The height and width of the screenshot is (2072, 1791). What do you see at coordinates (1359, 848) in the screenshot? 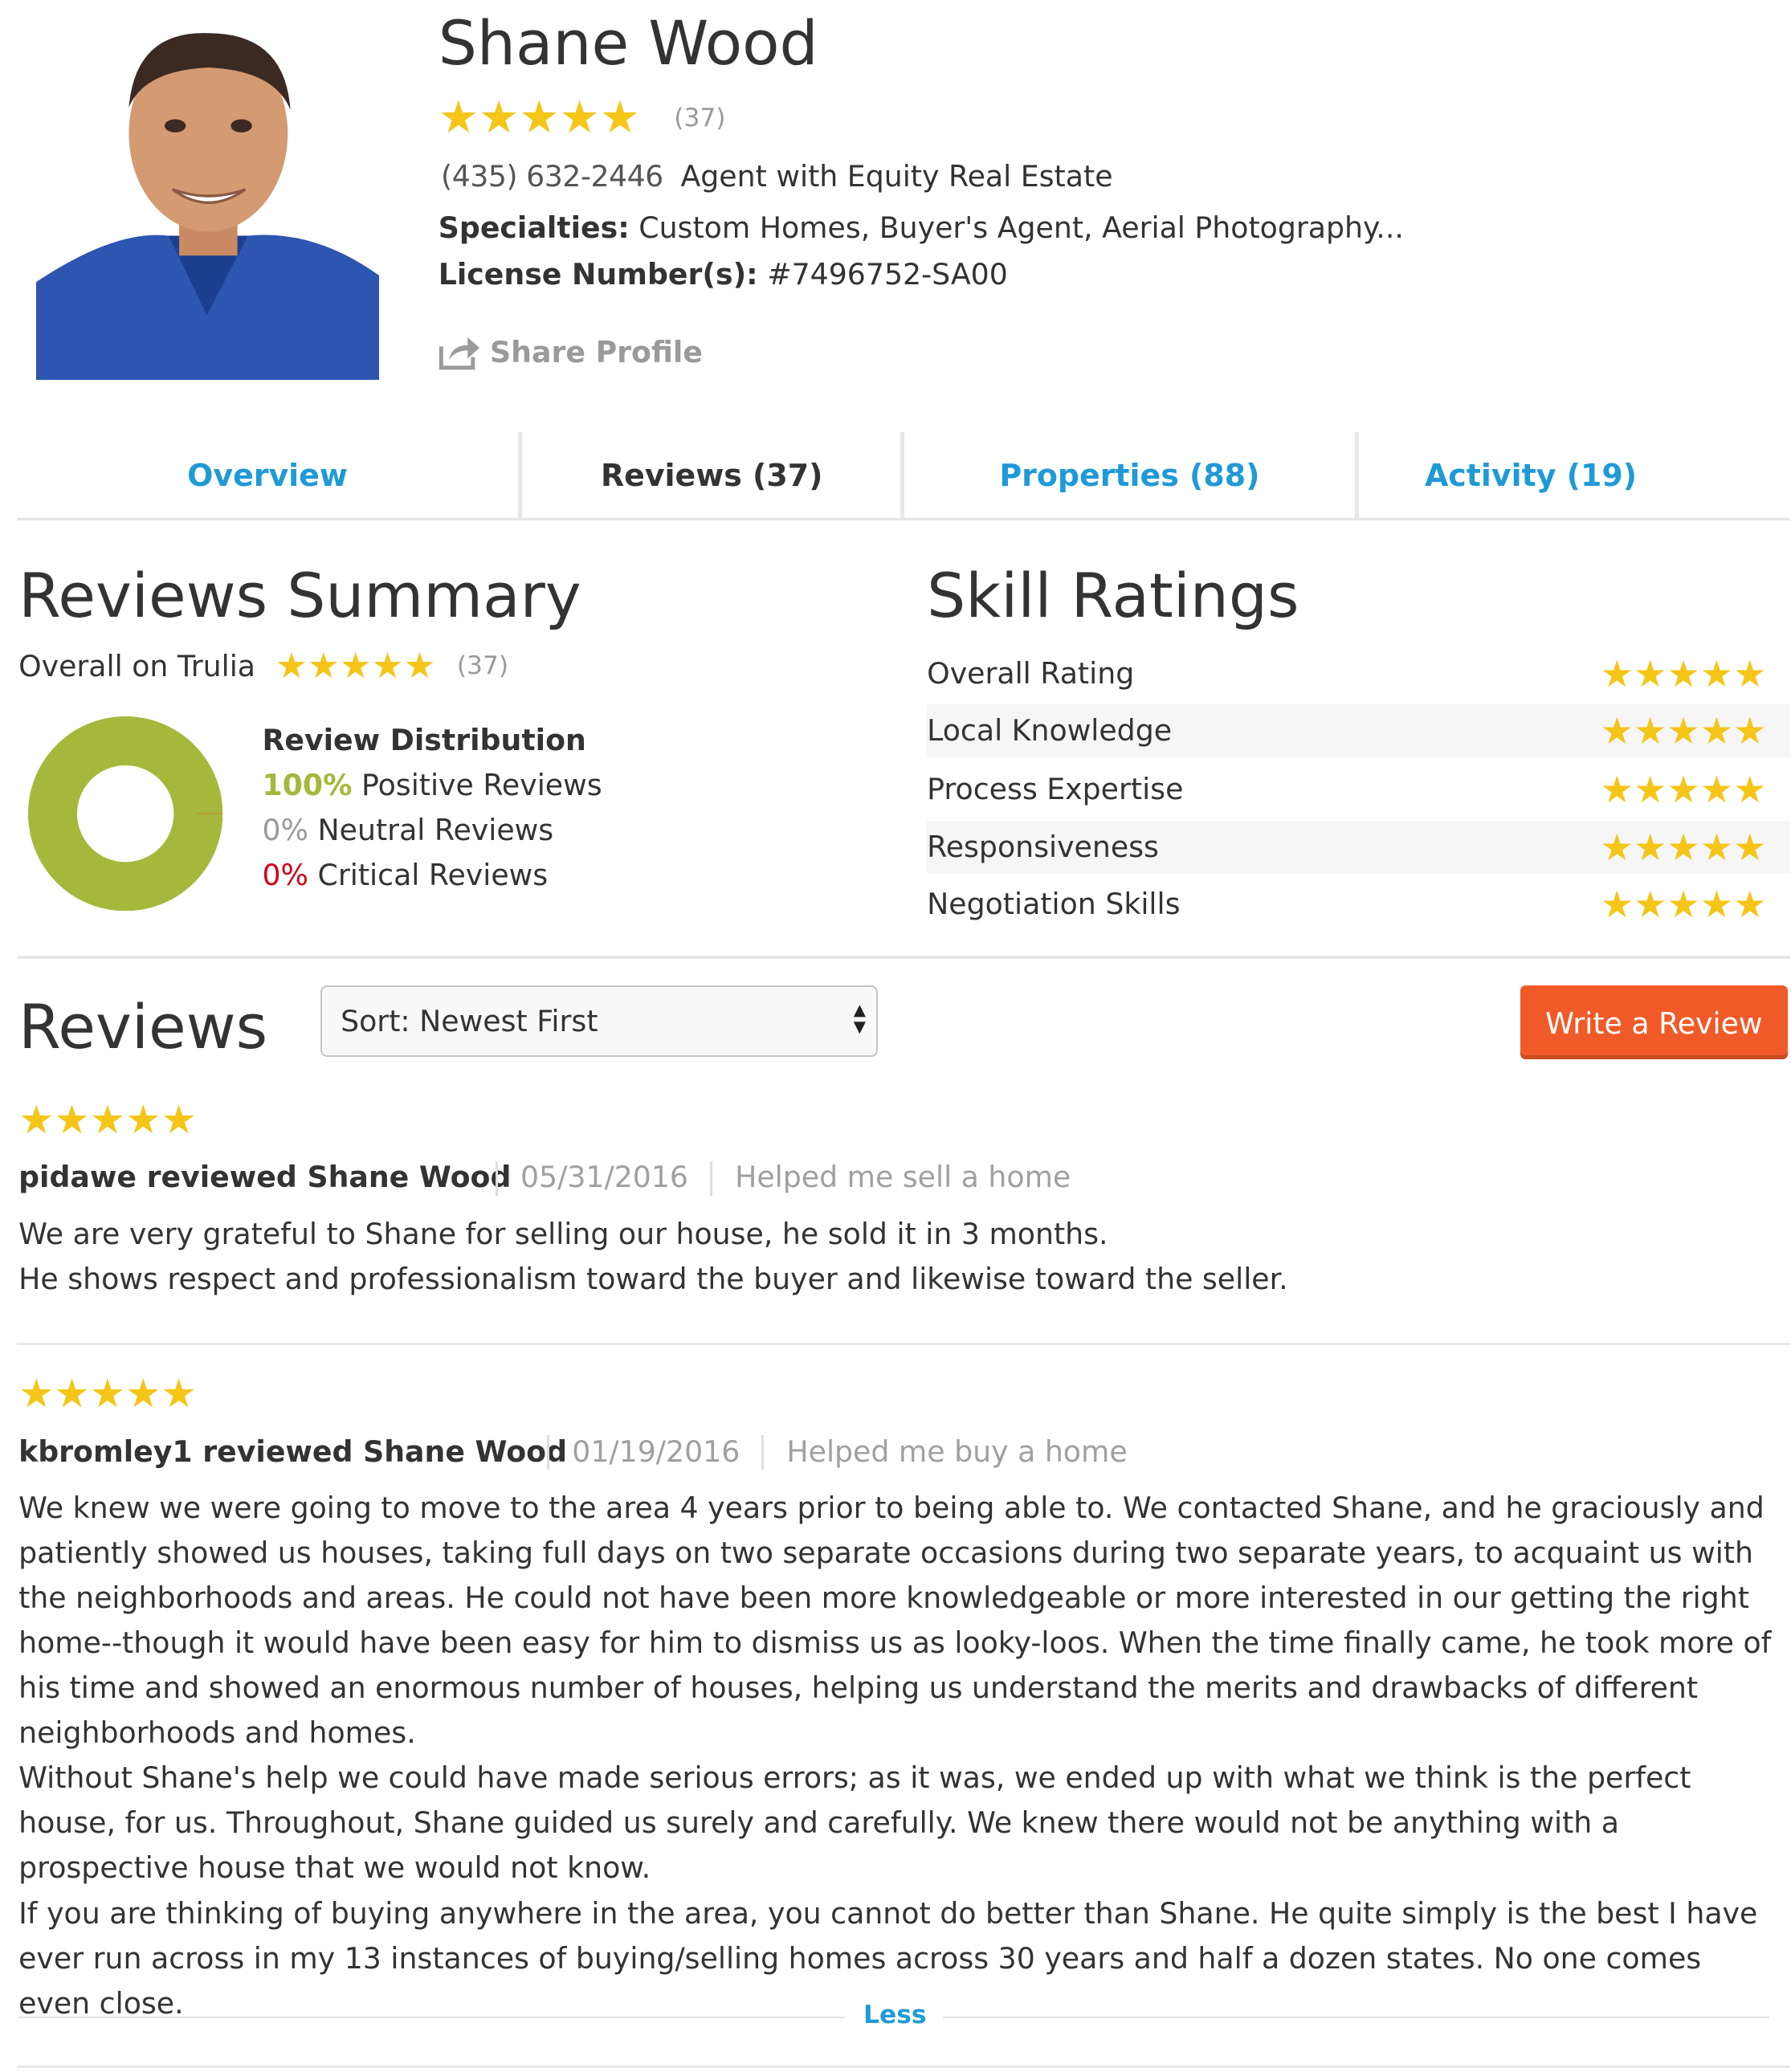
I see `skill-row-responsiveness: Responsiveness ★★★★★` at bounding box center [1359, 848].